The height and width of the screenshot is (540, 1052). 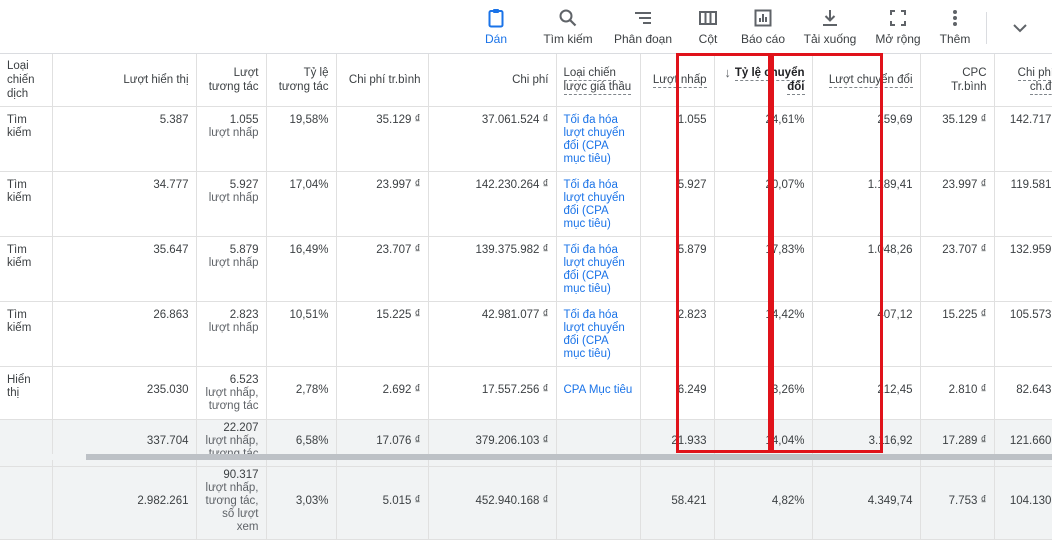 I want to click on more-label: Thêm, so click(x=955, y=39).